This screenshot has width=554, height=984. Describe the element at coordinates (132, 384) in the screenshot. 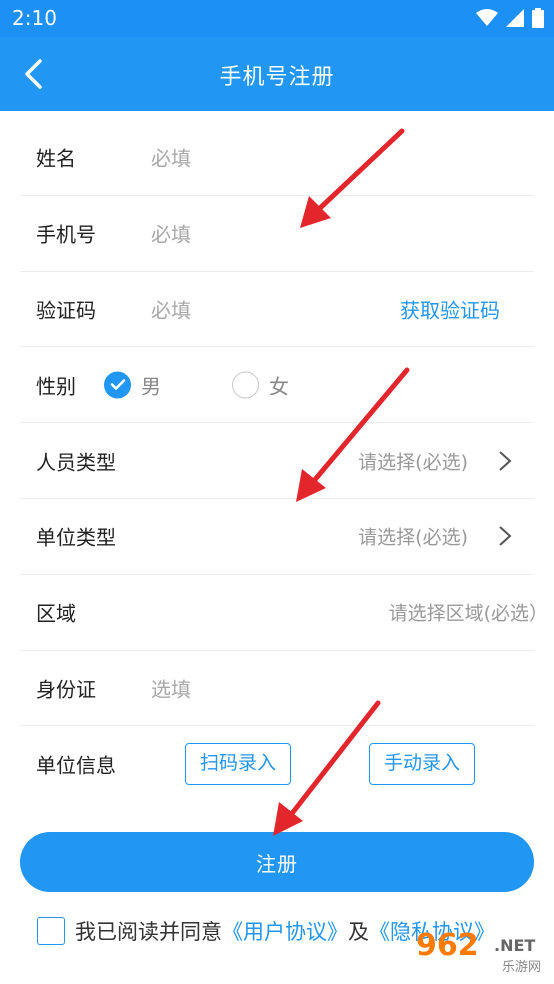

I see `gender-male-radio: 男` at that location.